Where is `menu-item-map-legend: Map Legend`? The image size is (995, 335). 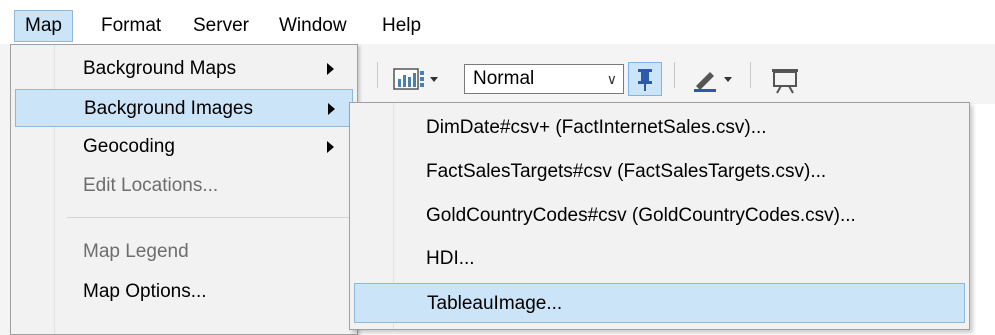
menu-item-map-legend: Map Legend is located at coordinates (184, 252).